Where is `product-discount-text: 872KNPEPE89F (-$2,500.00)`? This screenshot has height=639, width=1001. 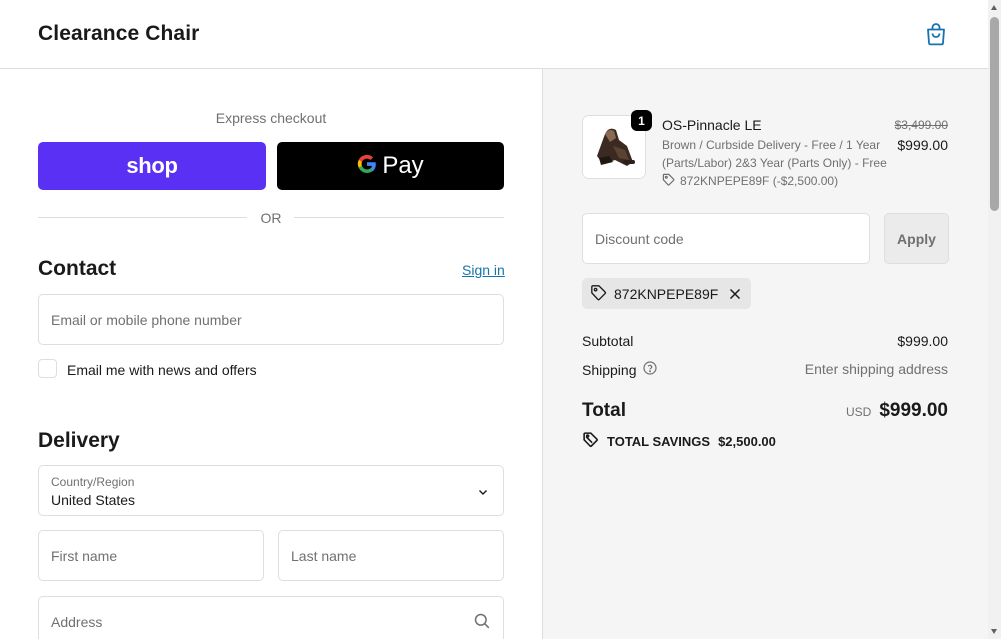 product-discount-text: 872KNPEPE89F (-$2,500.00) is located at coordinates (759, 181).